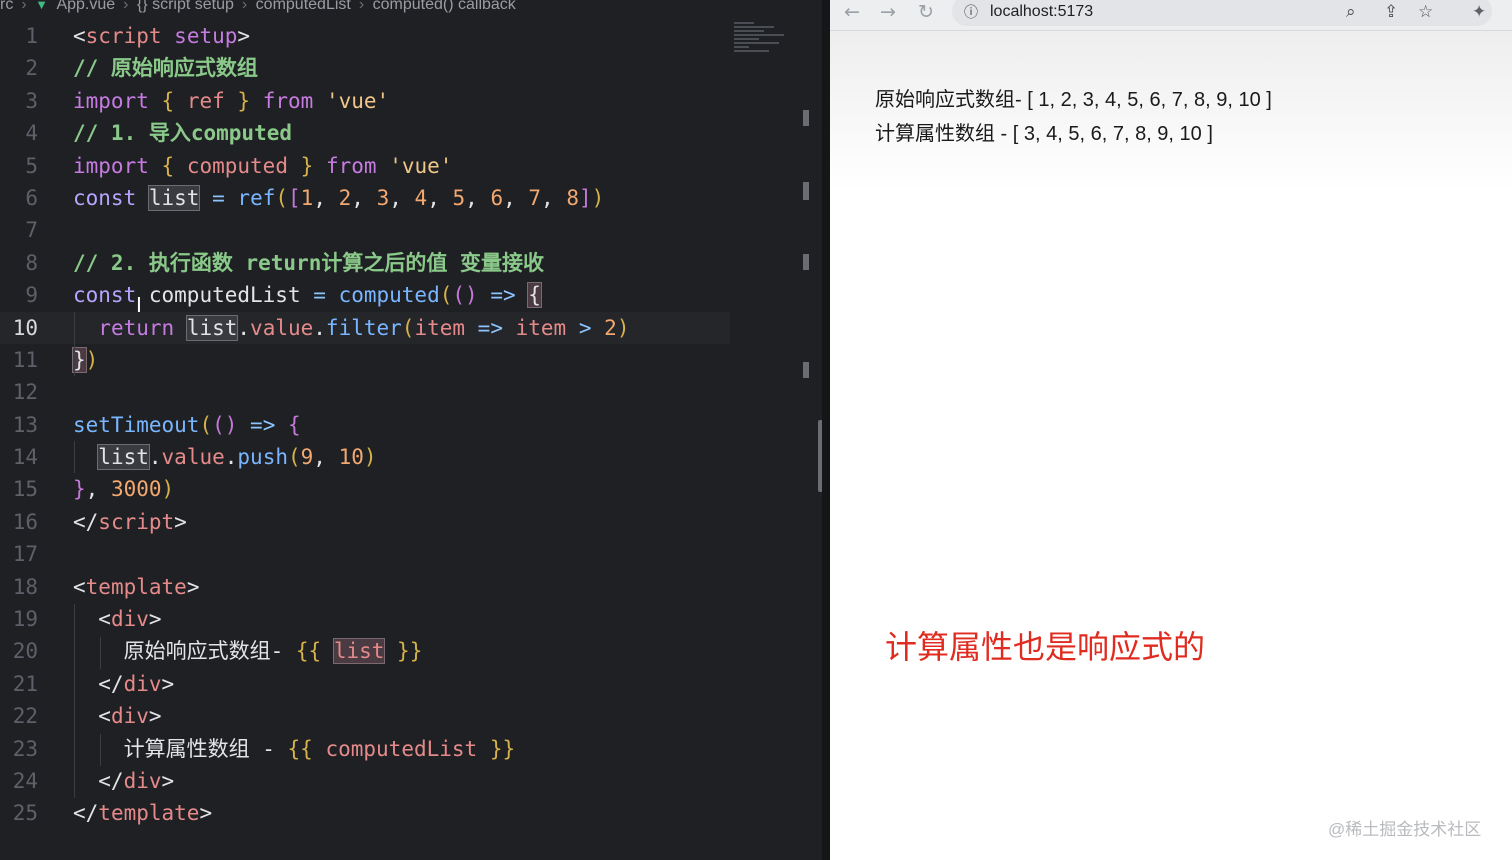 This screenshot has height=860, width=1512. What do you see at coordinates (400, 522) in the screenshot?
I see `code-line: 16 </script>` at bounding box center [400, 522].